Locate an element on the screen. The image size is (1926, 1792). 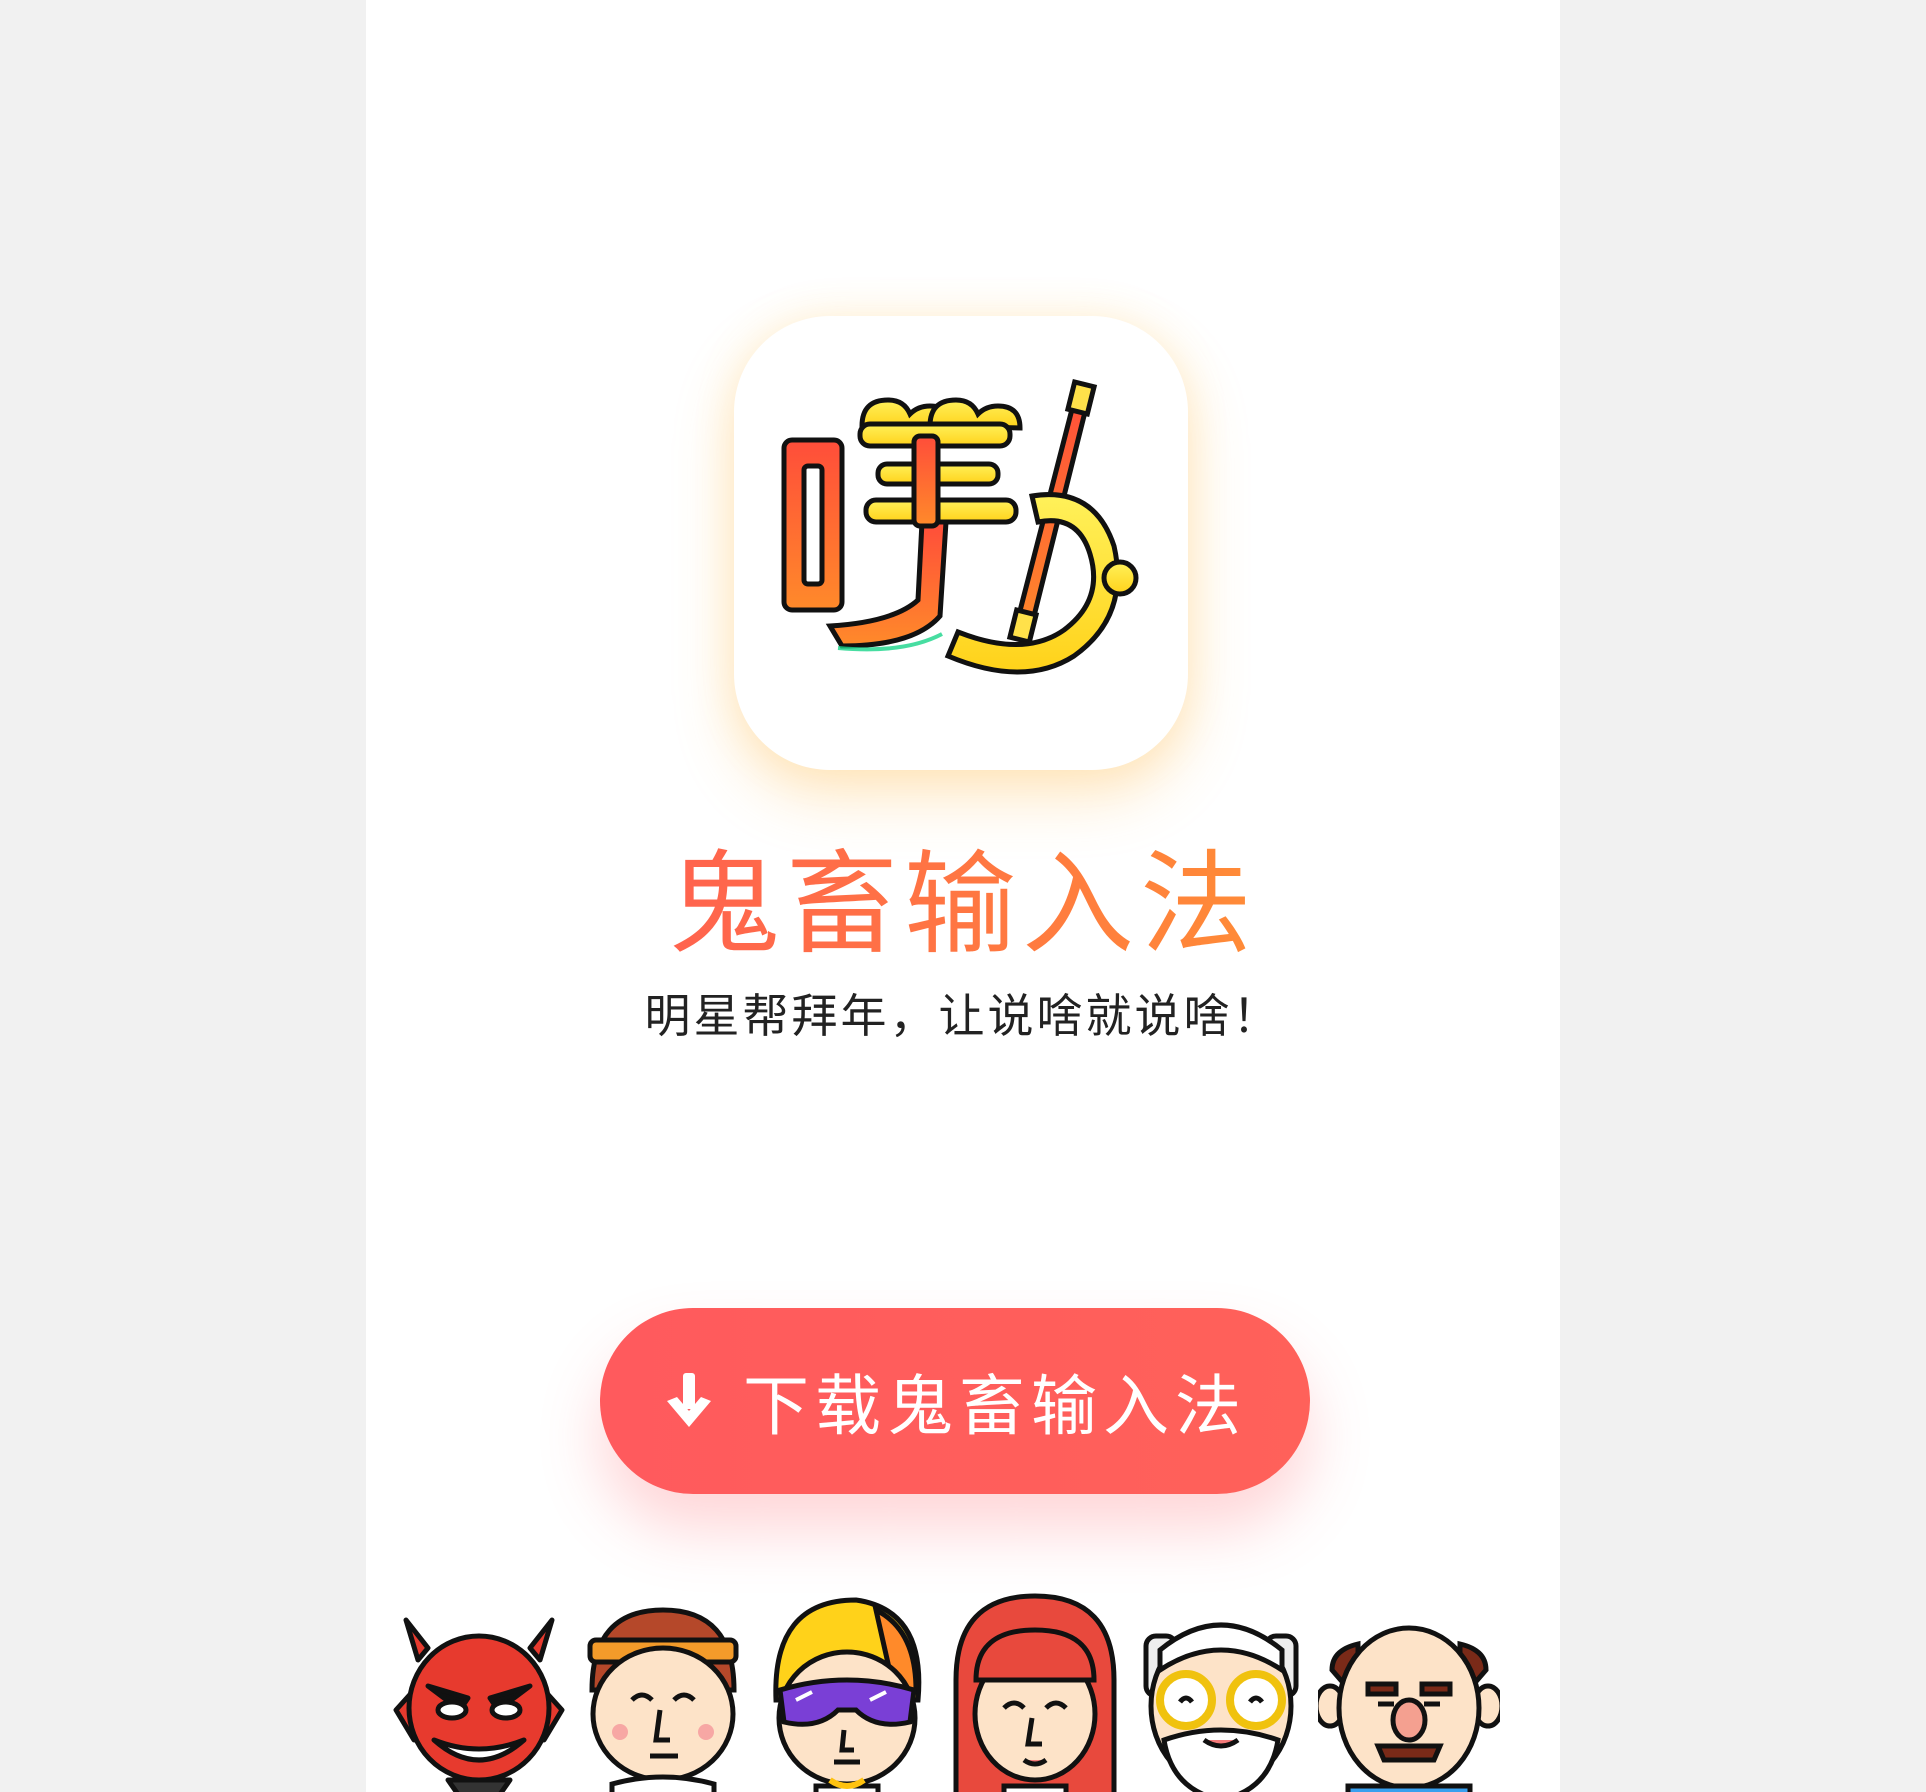
sunglasses-face-icon is located at coordinates (847, 1694).